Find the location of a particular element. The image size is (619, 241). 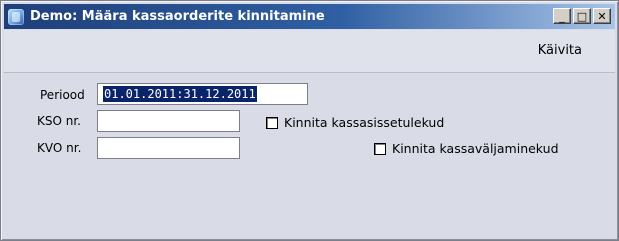

kvo-label: KVO nr. is located at coordinates (59, 148).